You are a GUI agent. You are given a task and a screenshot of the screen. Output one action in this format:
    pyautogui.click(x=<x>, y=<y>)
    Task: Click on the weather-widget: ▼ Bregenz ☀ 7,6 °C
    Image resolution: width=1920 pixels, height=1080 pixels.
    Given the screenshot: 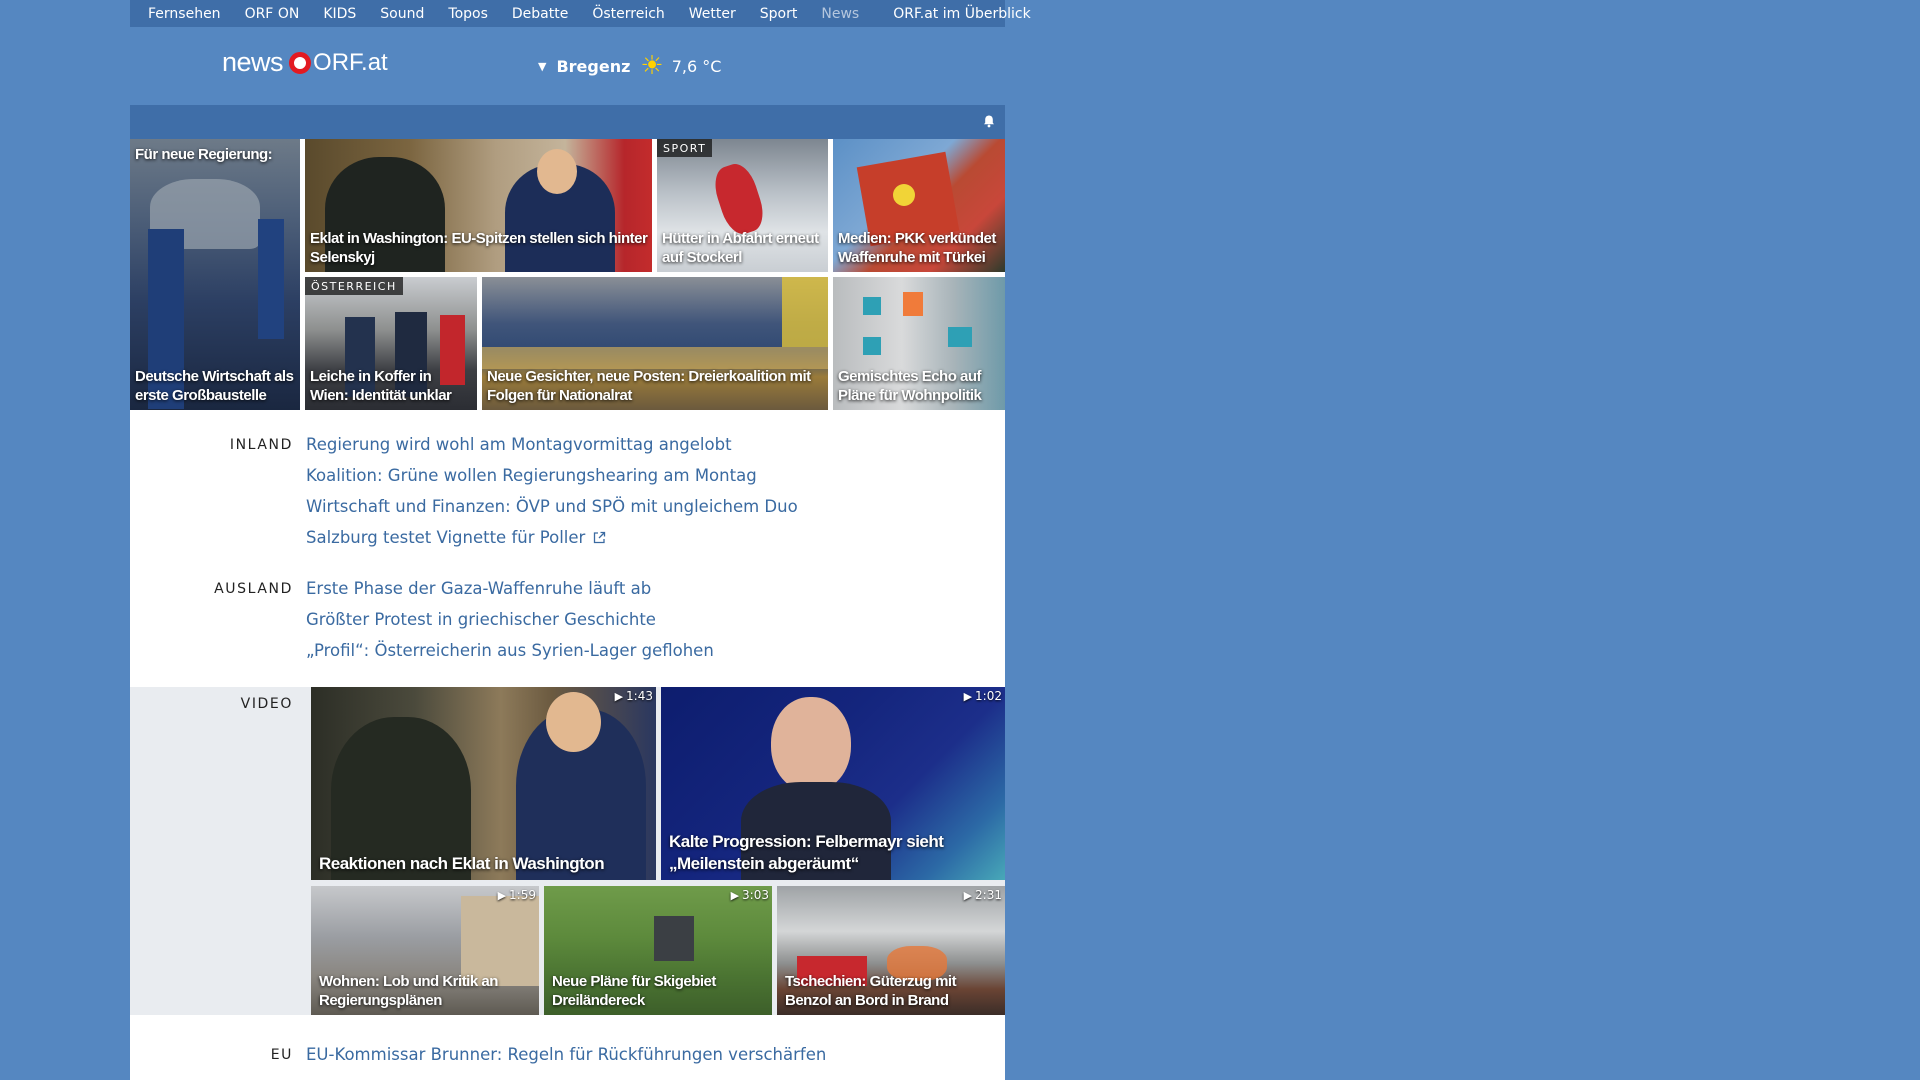 What is the action you would take?
    pyautogui.click(x=629, y=66)
    